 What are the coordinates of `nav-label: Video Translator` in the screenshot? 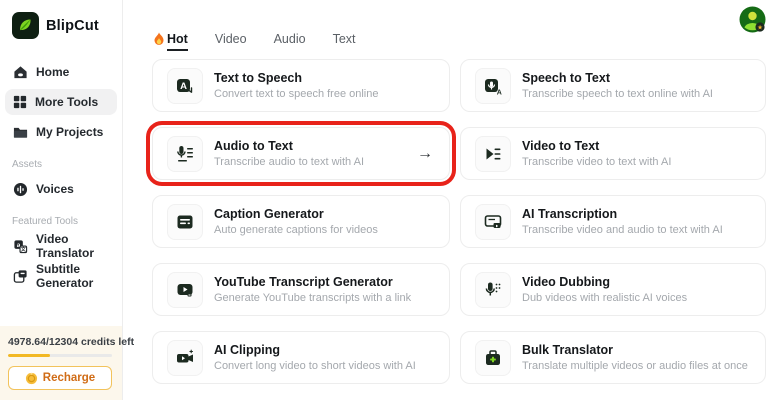 It's located at (65, 246).